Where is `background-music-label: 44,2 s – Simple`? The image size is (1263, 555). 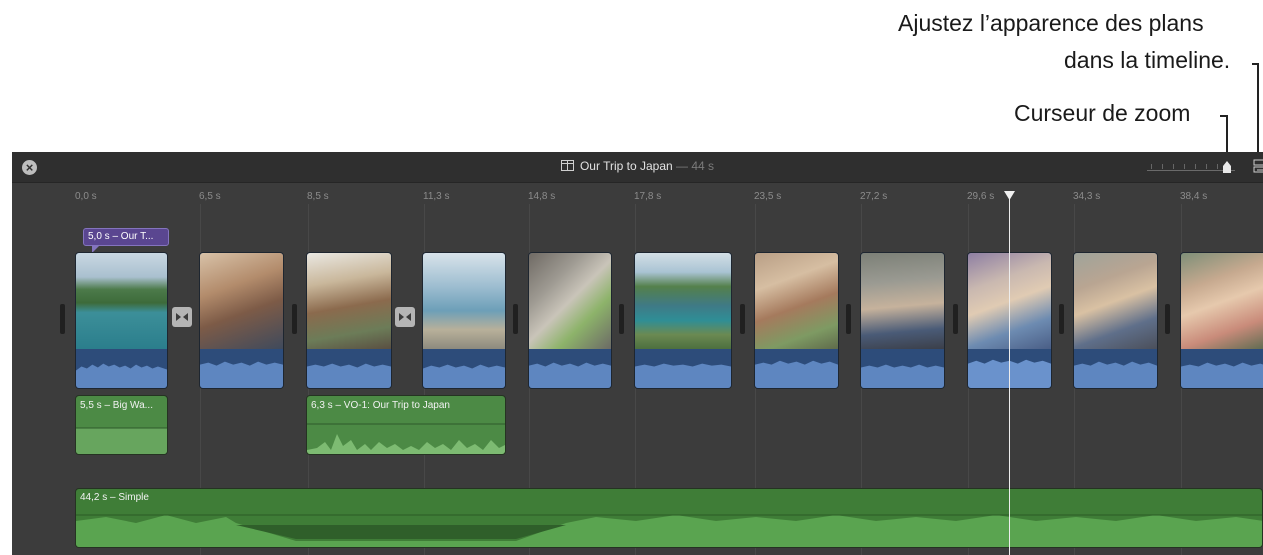
background-music-label: 44,2 s – Simple is located at coordinates (114, 497).